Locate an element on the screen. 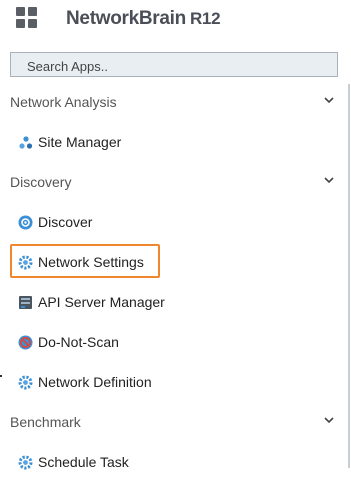 The image size is (351, 477). network-definition-icon is located at coordinates (25, 382).